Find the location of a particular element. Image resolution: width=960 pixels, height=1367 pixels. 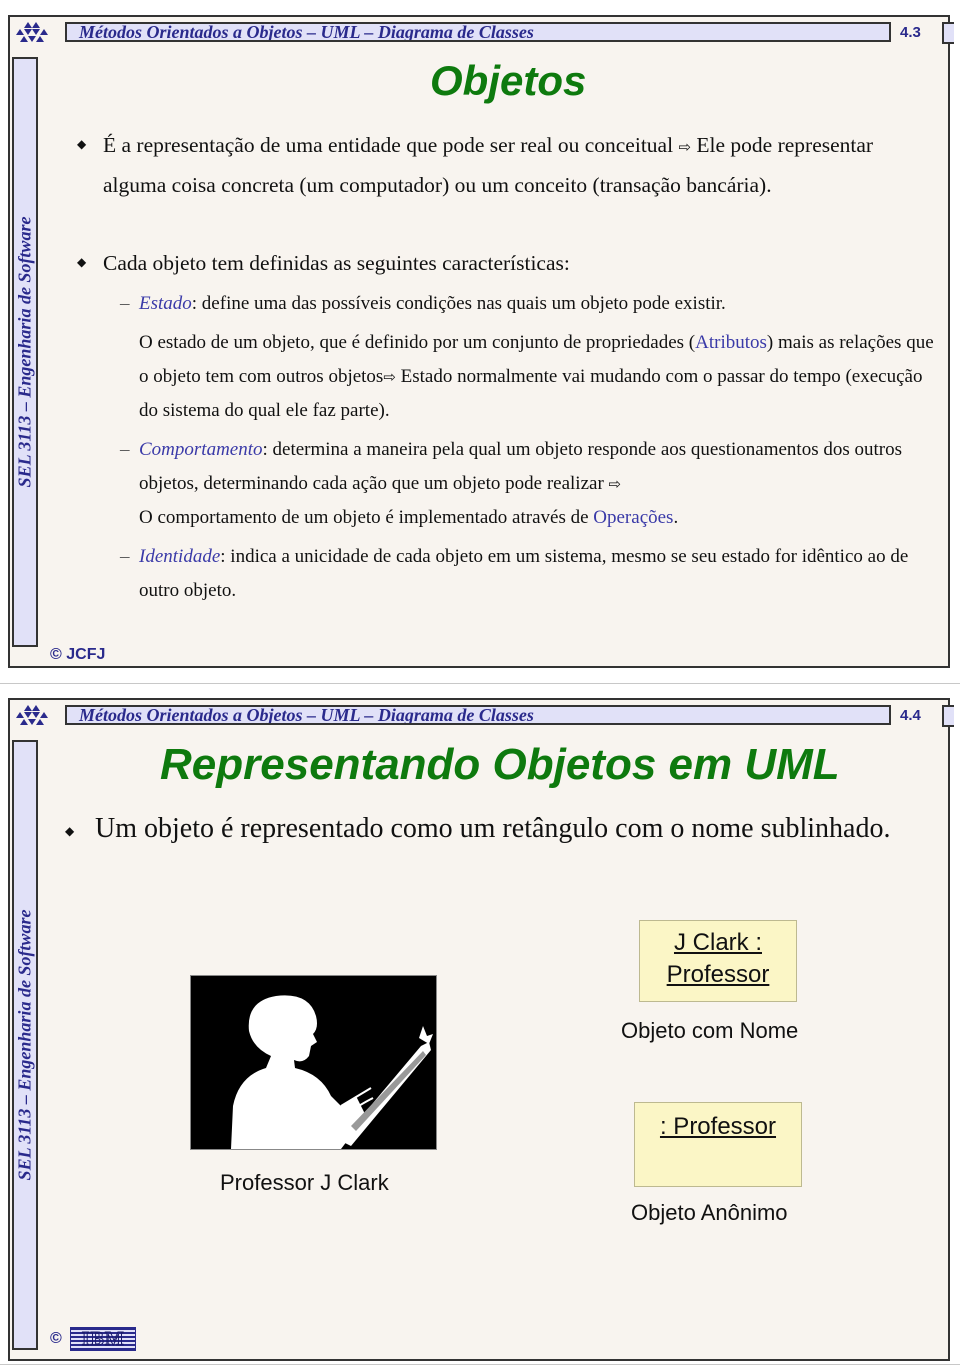

ibm-logo: IBM is located at coordinates (103, 1339).